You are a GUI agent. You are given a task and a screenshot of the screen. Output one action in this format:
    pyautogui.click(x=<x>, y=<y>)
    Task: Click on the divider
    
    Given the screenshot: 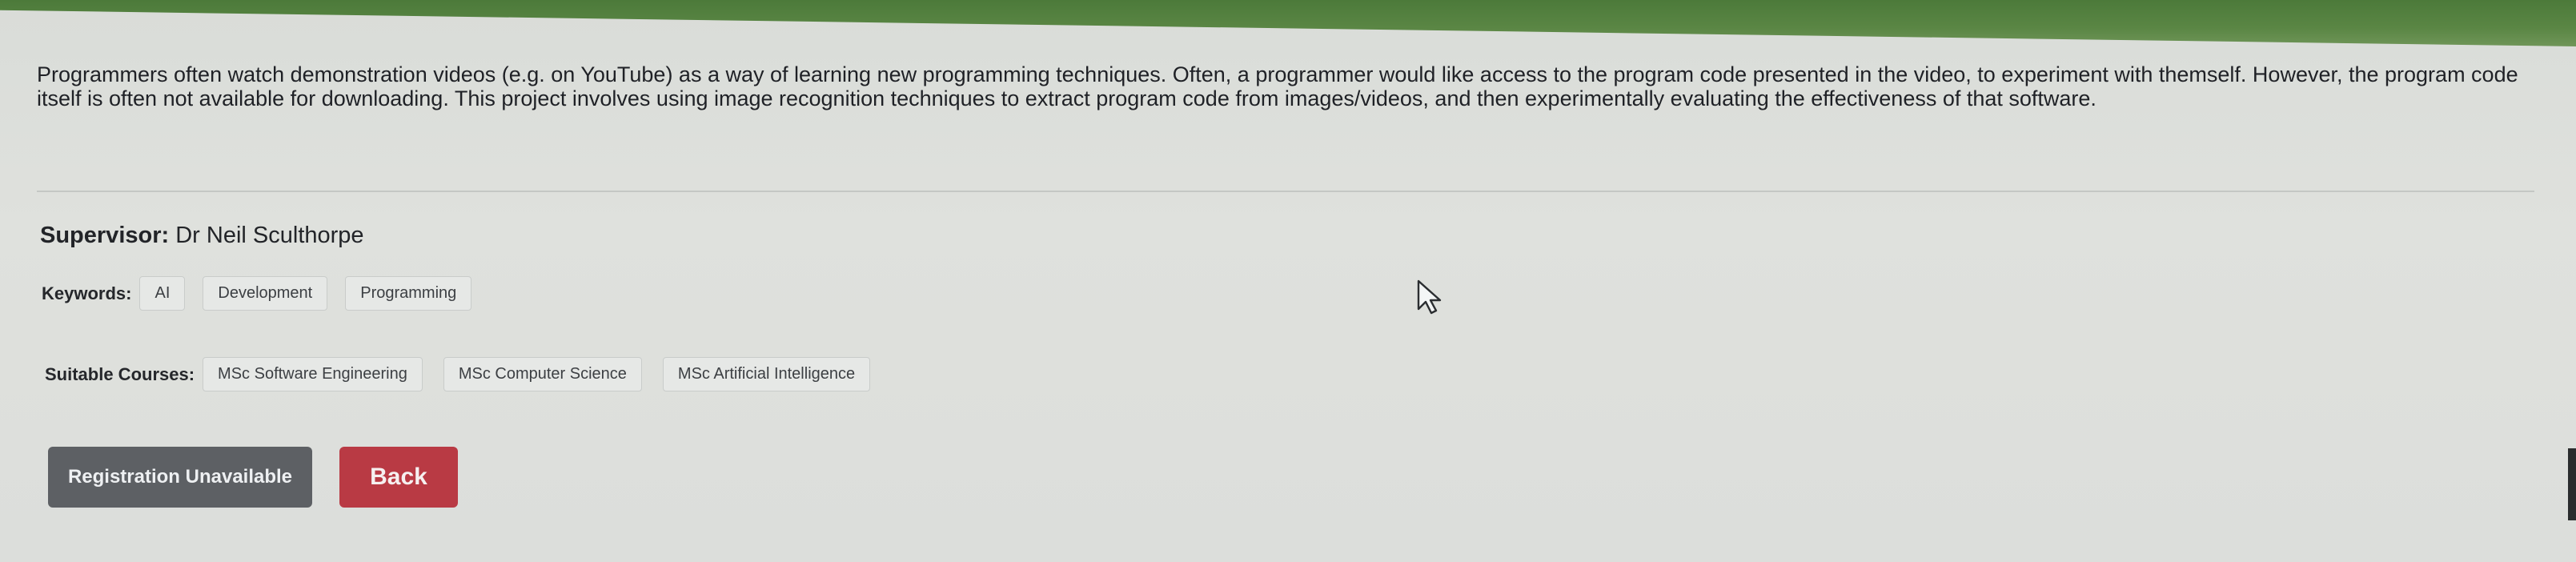 What is the action you would take?
    pyautogui.click(x=1285, y=191)
    